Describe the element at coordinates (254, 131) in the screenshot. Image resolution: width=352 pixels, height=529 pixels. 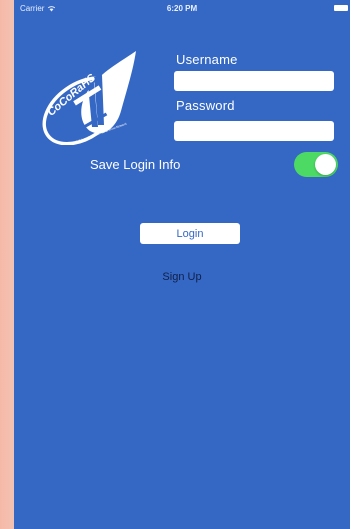
I see `password-input` at that location.